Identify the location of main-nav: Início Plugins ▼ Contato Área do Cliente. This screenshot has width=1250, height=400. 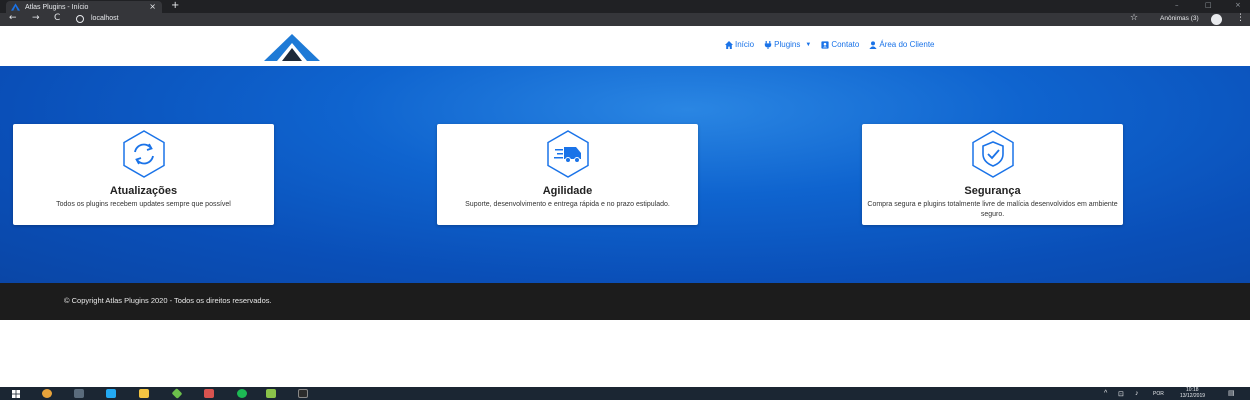
(830, 44).